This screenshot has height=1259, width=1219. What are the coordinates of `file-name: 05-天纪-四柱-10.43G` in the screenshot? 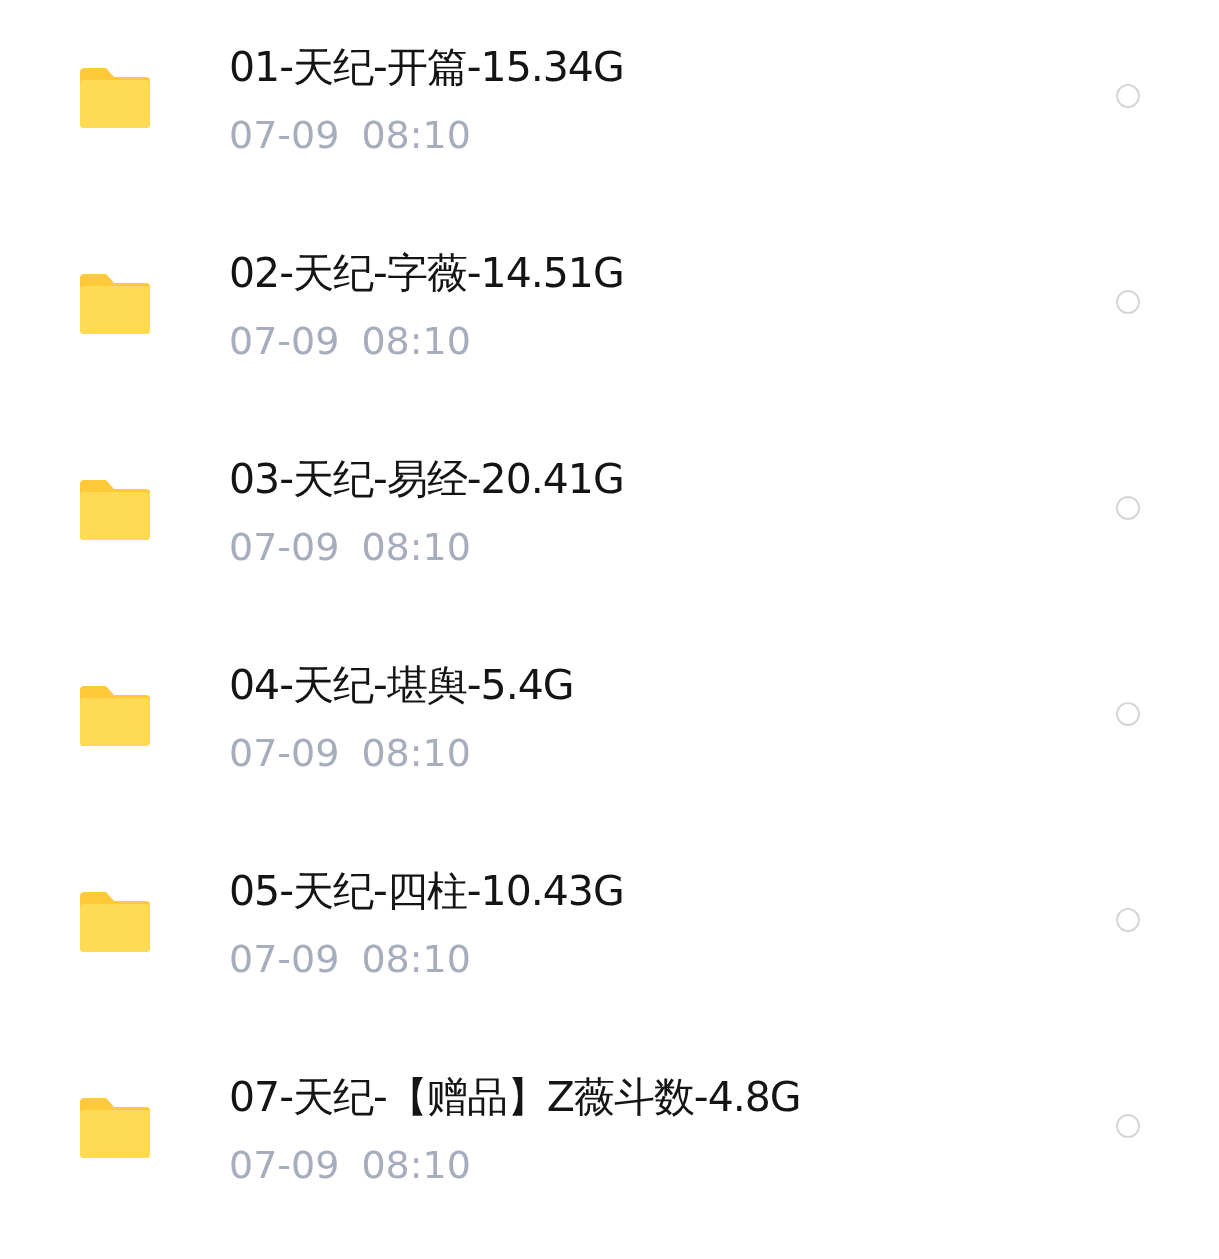 It's located at (426, 891).